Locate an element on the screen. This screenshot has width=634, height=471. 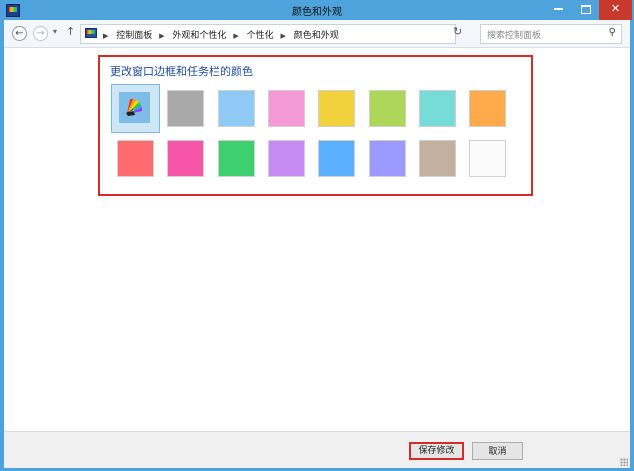
breadcrumb-item: 控制面板 is located at coordinates (134, 36).